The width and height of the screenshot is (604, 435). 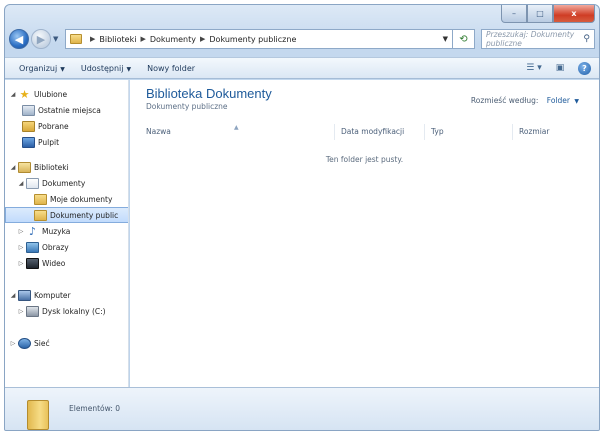 I want to click on refresh-button: ⟲, so click(x=464, y=39).